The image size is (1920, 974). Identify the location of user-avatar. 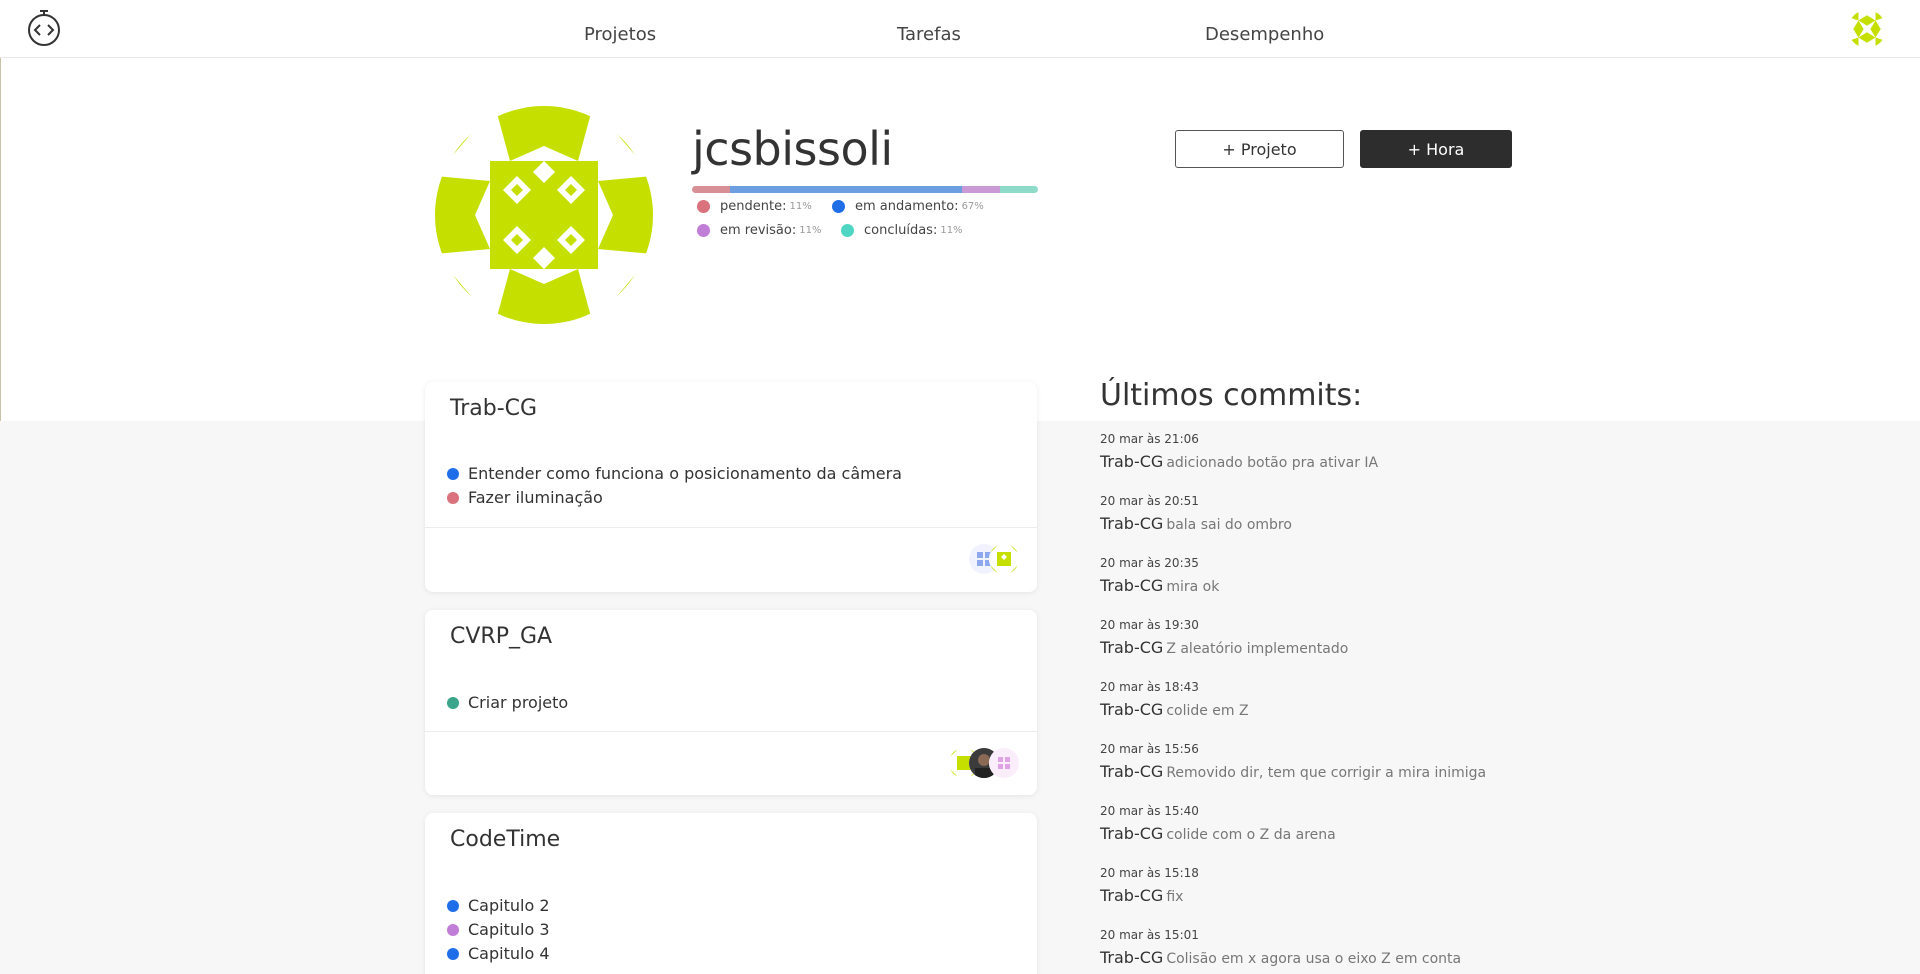
(1867, 29).